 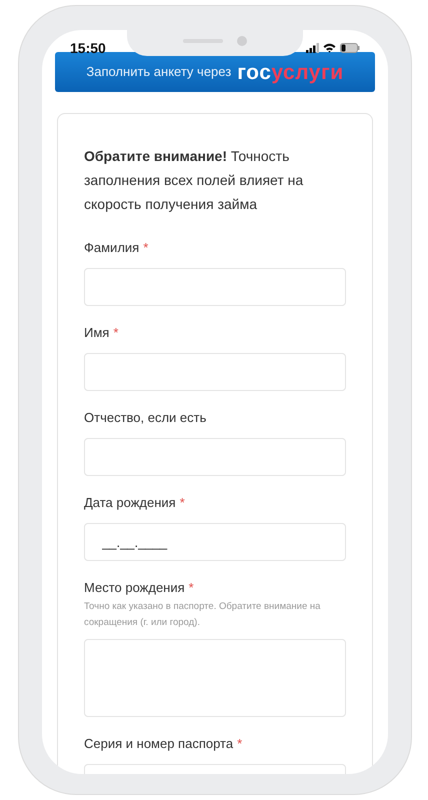 I want to click on banner-text: Заполнить анкету через, so click(x=159, y=72).